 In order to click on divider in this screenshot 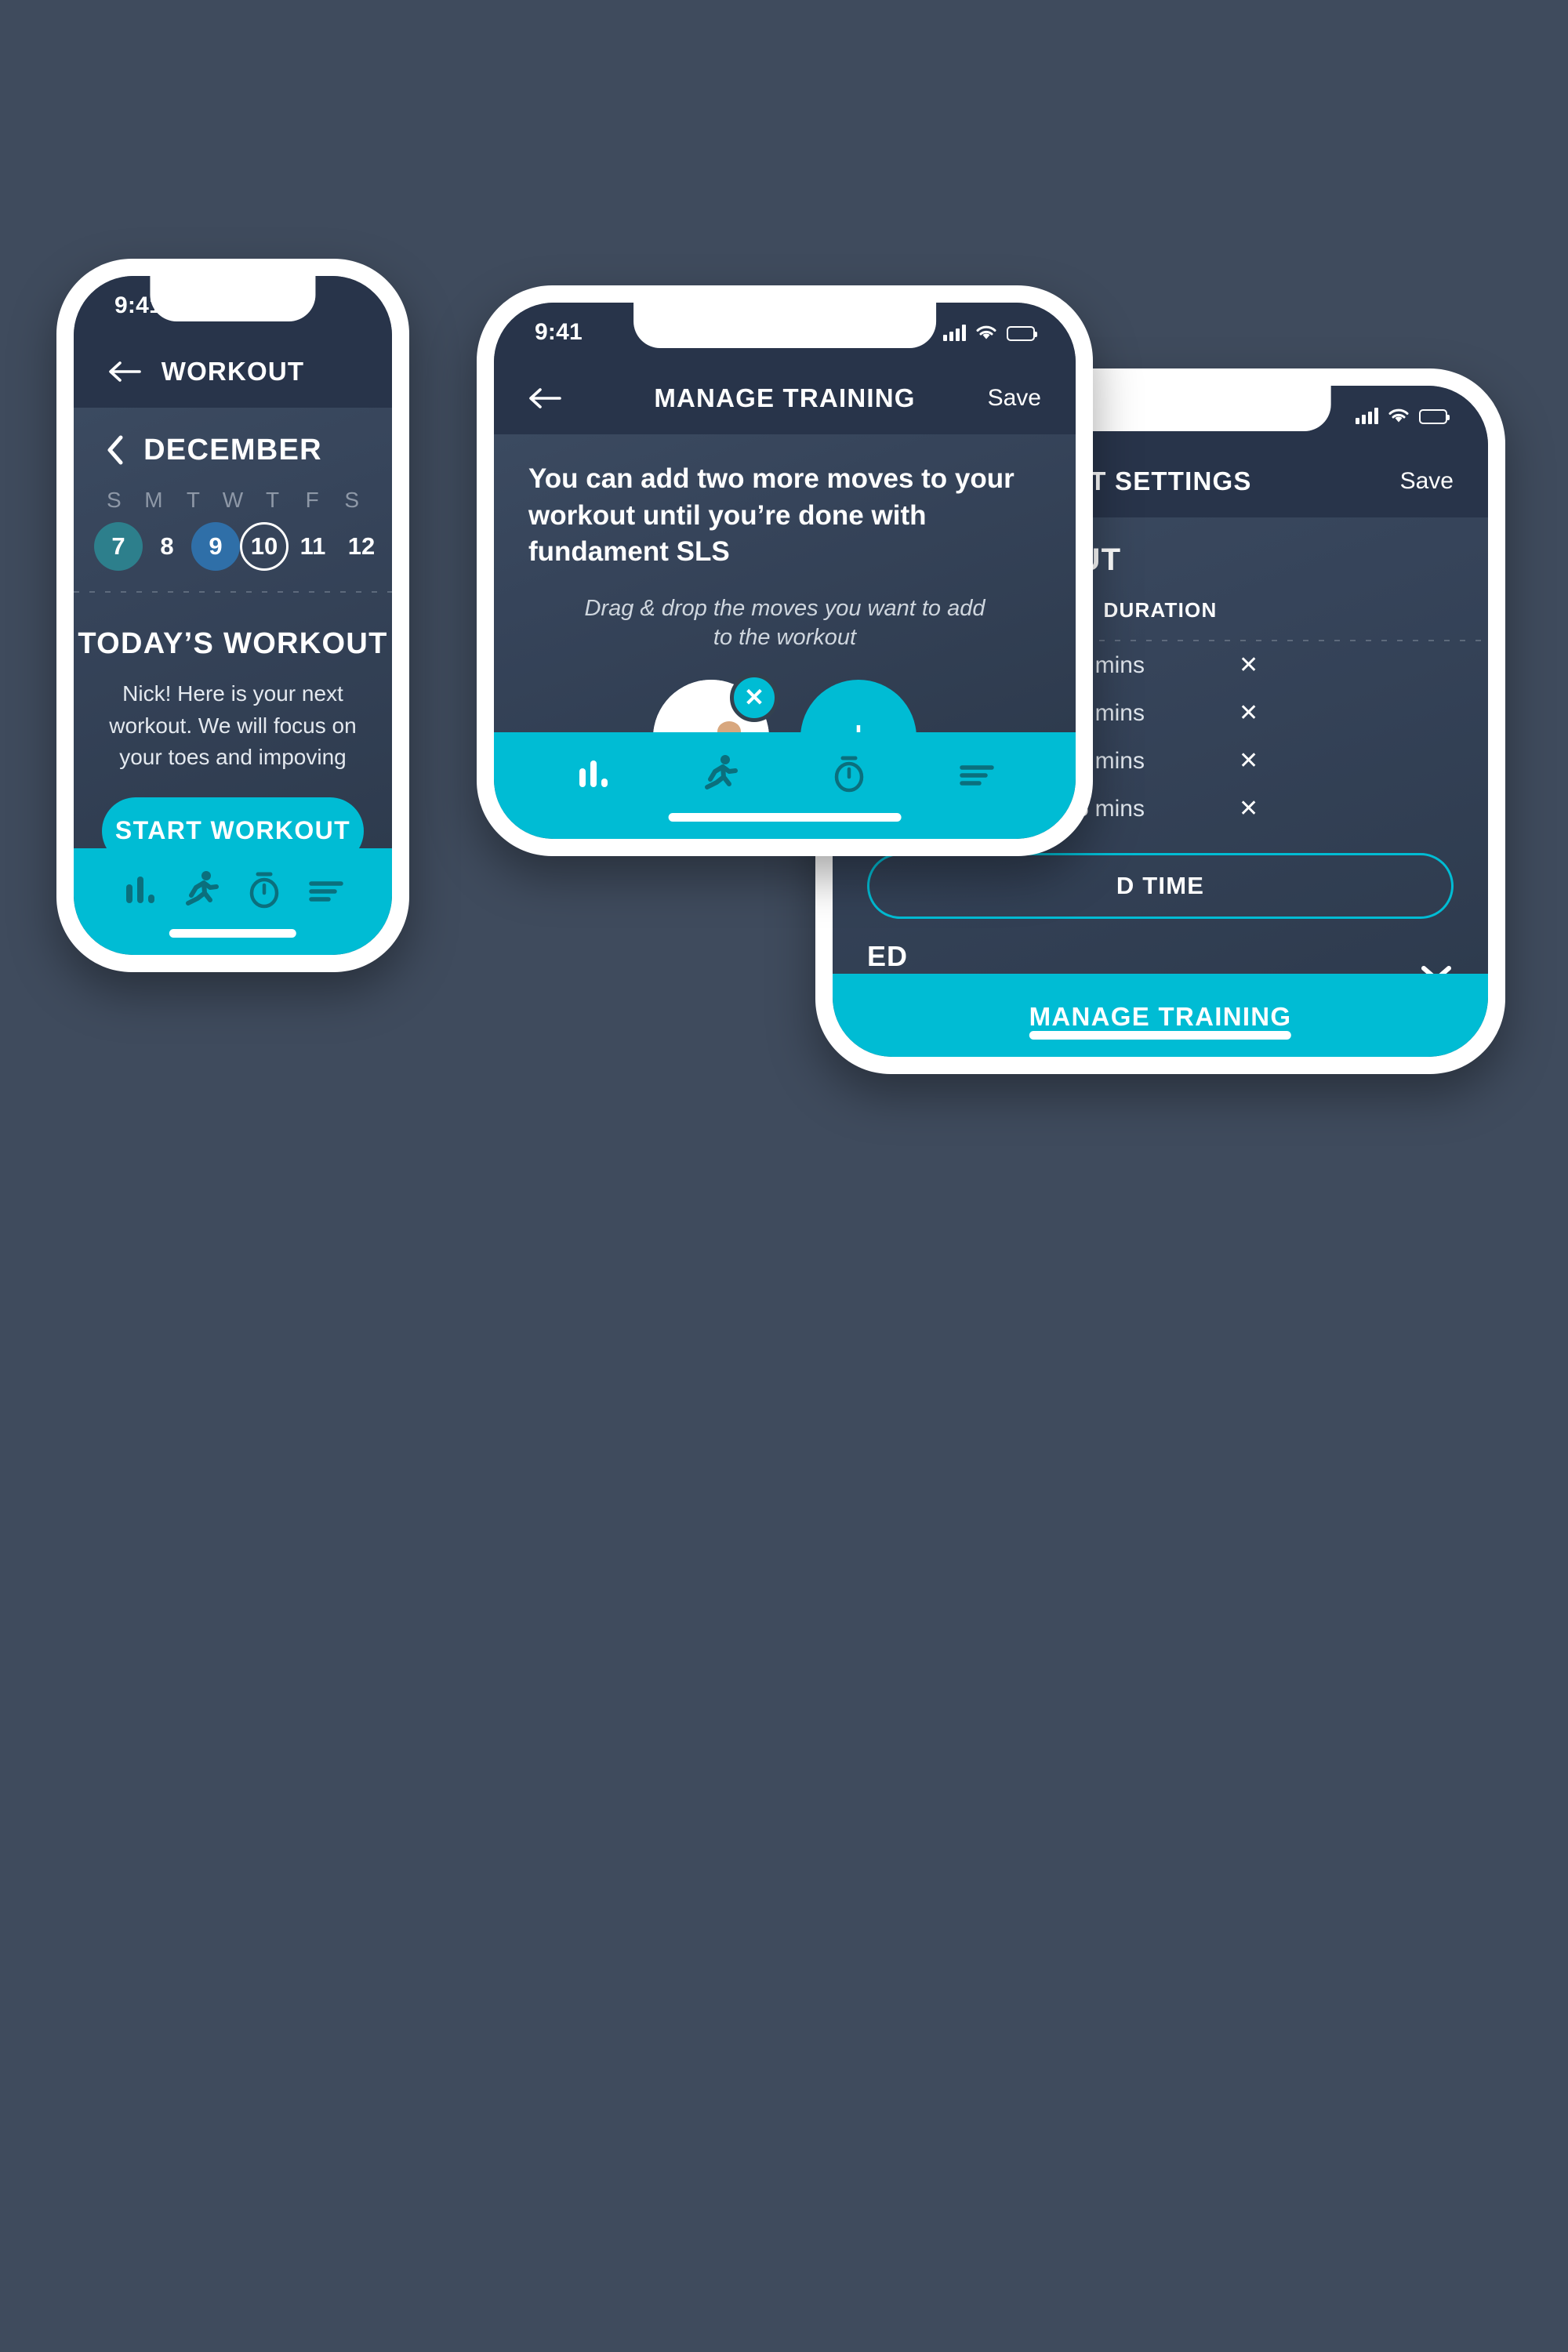, I will do `click(233, 592)`.